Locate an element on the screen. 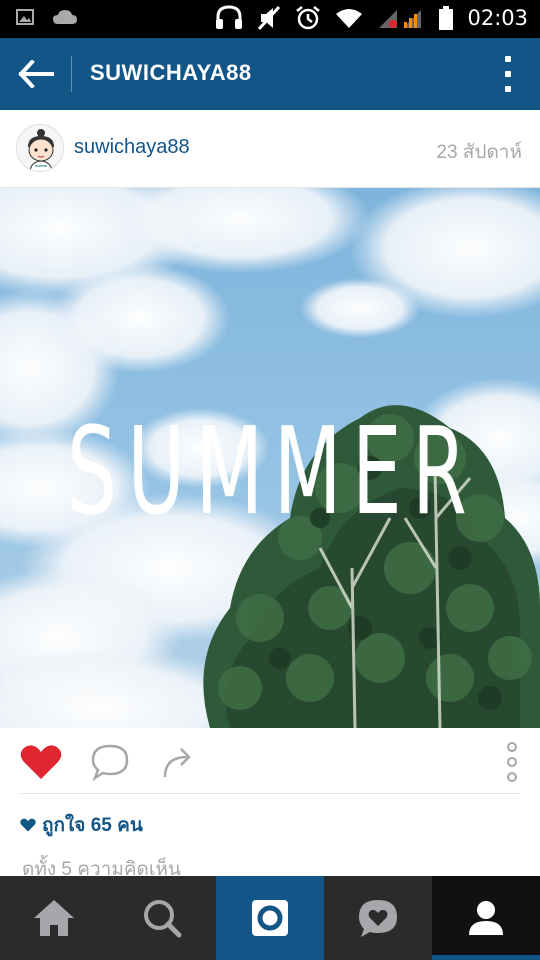 The image size is (540, 960). overflow-menu-button is located at coordinates (508, 74).